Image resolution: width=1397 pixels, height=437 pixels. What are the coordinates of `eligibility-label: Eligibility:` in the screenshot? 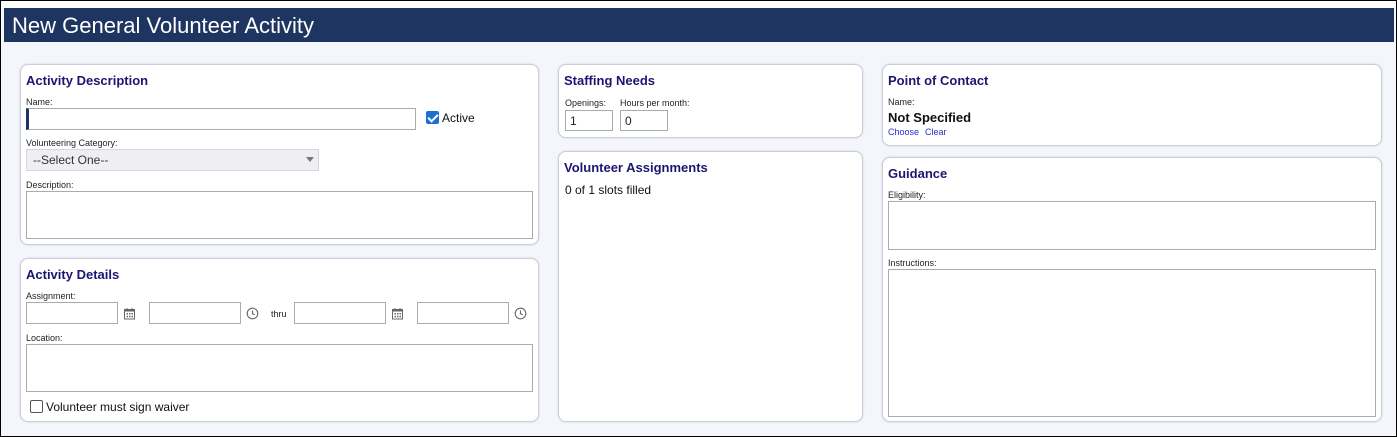 It's located at (907, 195).